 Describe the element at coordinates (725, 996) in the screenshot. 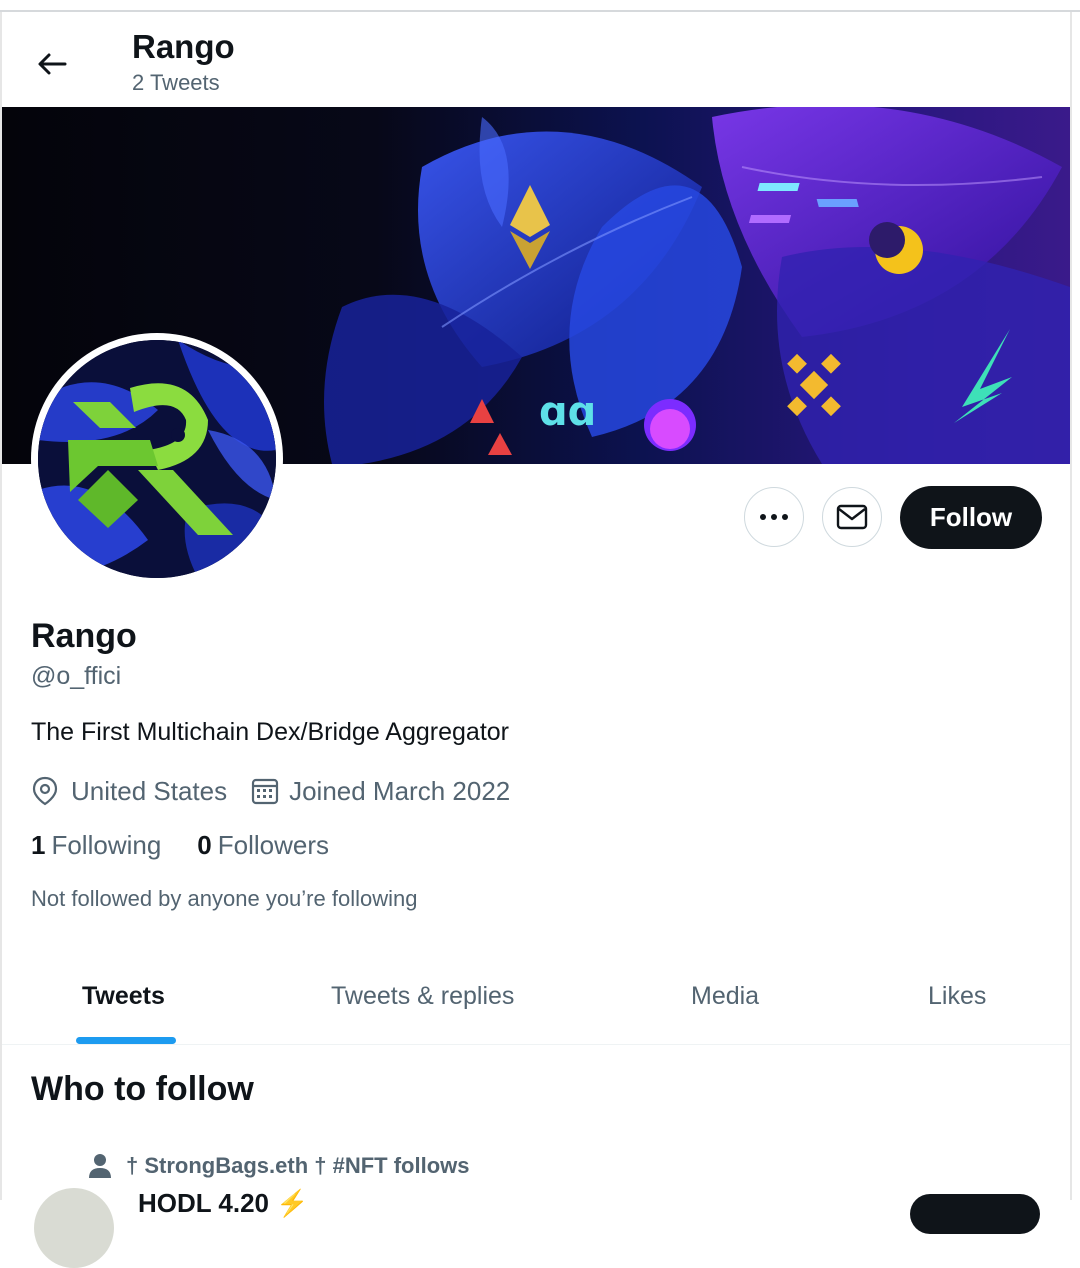

I see `tab-media: Media` at that location.